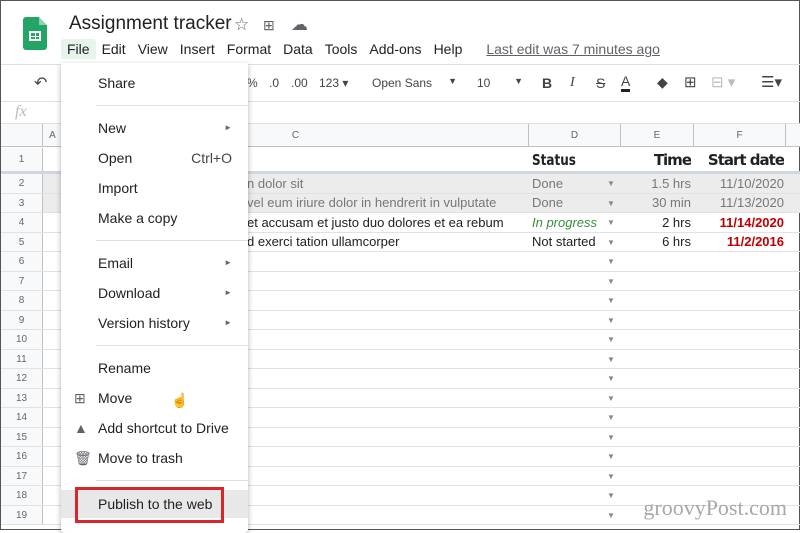 This screenshot has height=533, width=800. I want to click on header-start-date: Start date, so click(739, 159).